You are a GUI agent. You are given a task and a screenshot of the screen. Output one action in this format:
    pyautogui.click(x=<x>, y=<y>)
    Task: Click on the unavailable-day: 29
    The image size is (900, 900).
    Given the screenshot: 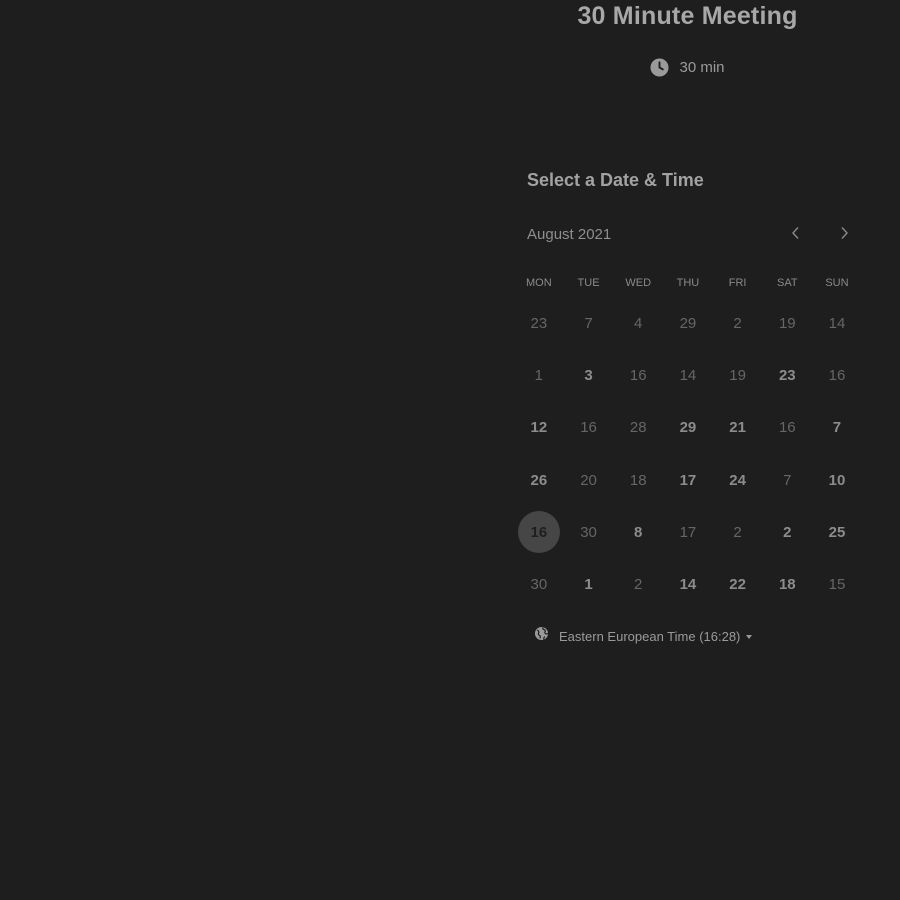 What is the action you would take?
    pyautogui.click(x=688, y=323)
    